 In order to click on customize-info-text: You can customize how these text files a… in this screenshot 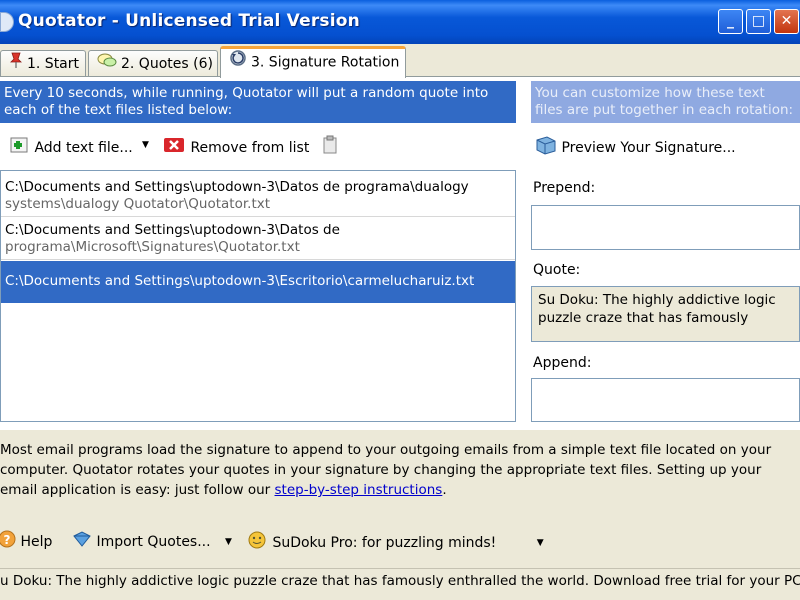, I will do `click(665, 102)`.